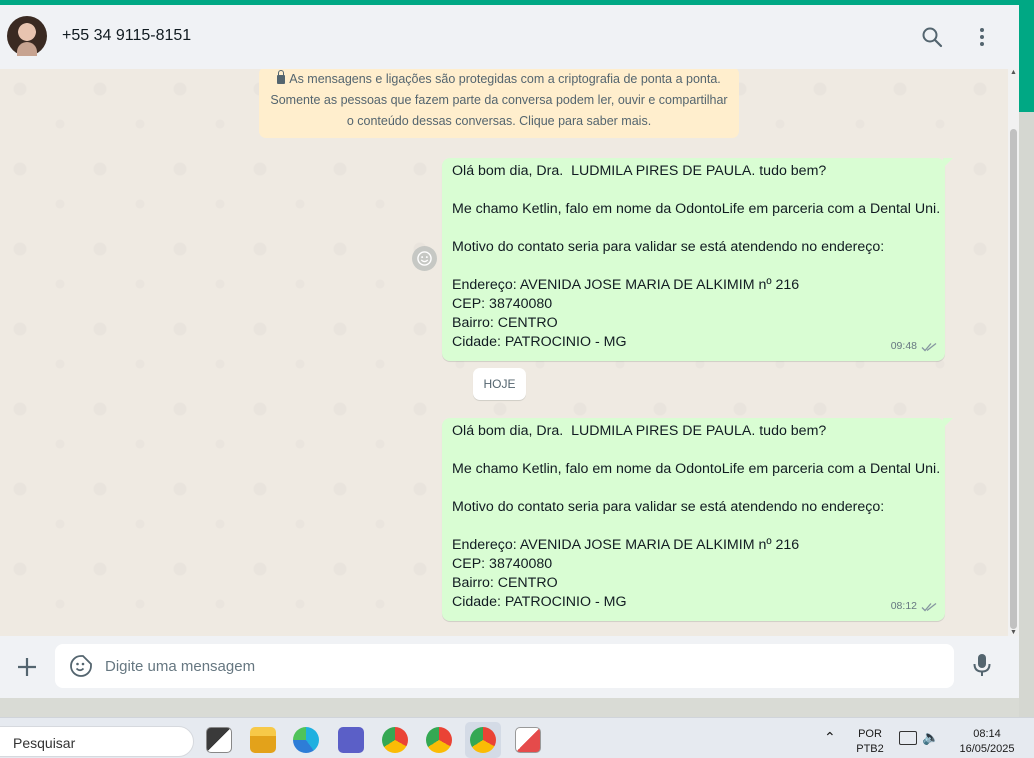 This screenshot has width=1034, height=758. Describe the element at coordinates (870, 734) in the screenshot. I see `language-code: POR` at that location.